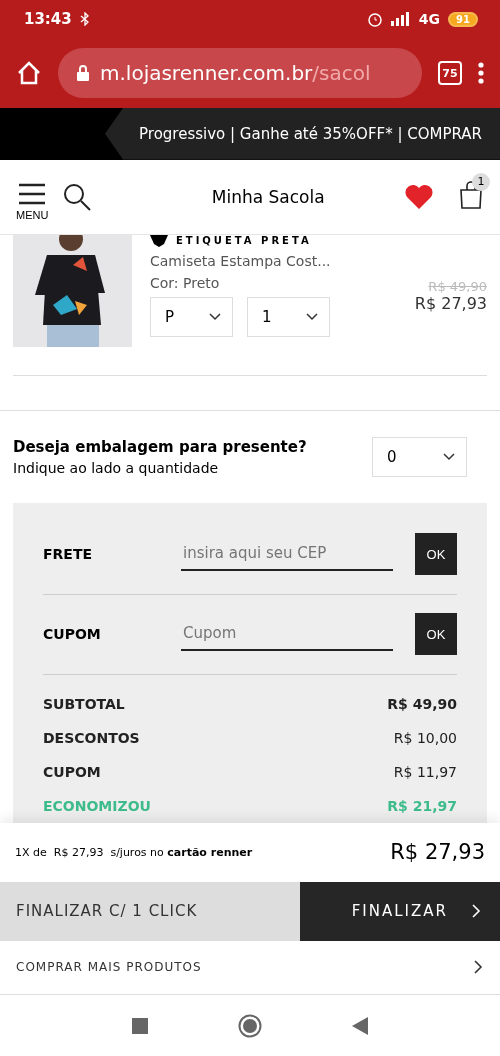  I want to click on more-options-icon, so click(481, 73).